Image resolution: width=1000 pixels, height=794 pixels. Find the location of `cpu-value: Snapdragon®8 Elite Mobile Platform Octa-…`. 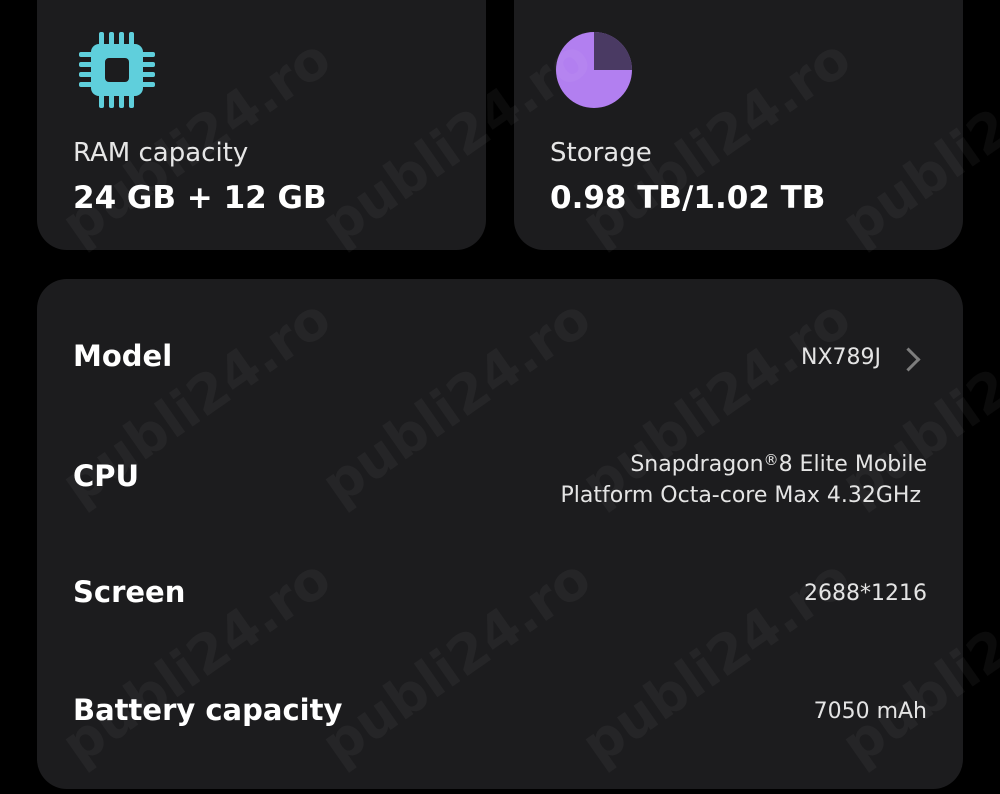

cpu-value: Snapdragon®8 Elite Mobile Platform Octa-… is located at coordinates (744, 480).